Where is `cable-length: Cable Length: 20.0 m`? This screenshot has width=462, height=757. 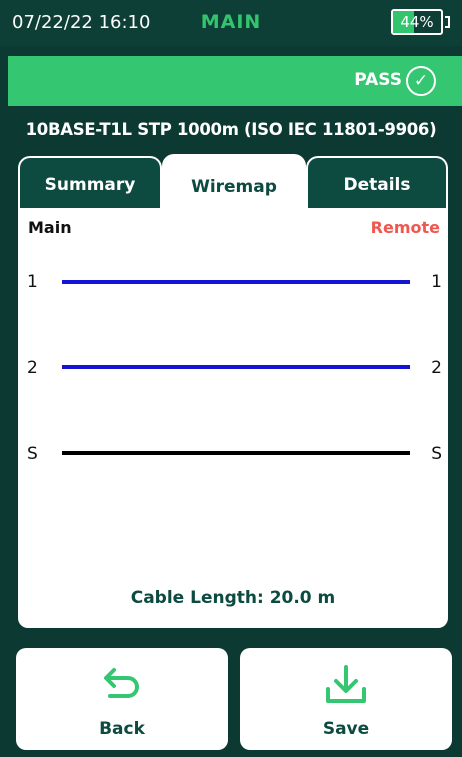 cable-length: Cable Length: 20.0 m is located at coordinates (233, 598).